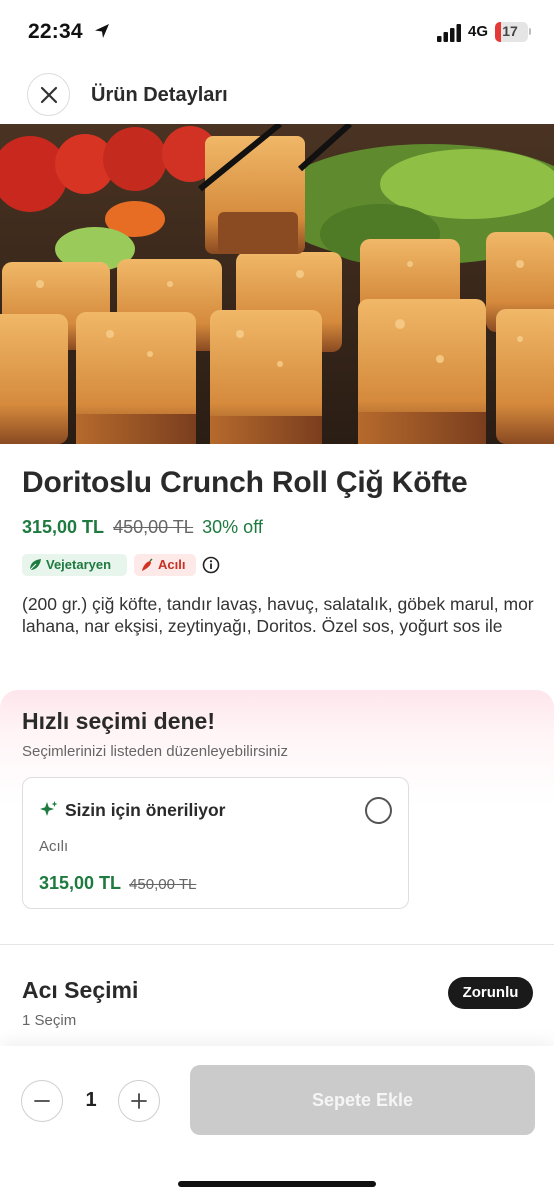  Describe the element at coordinates (153, 527) in the screenshot. I see `old-price: 450,00 TL` at that location.